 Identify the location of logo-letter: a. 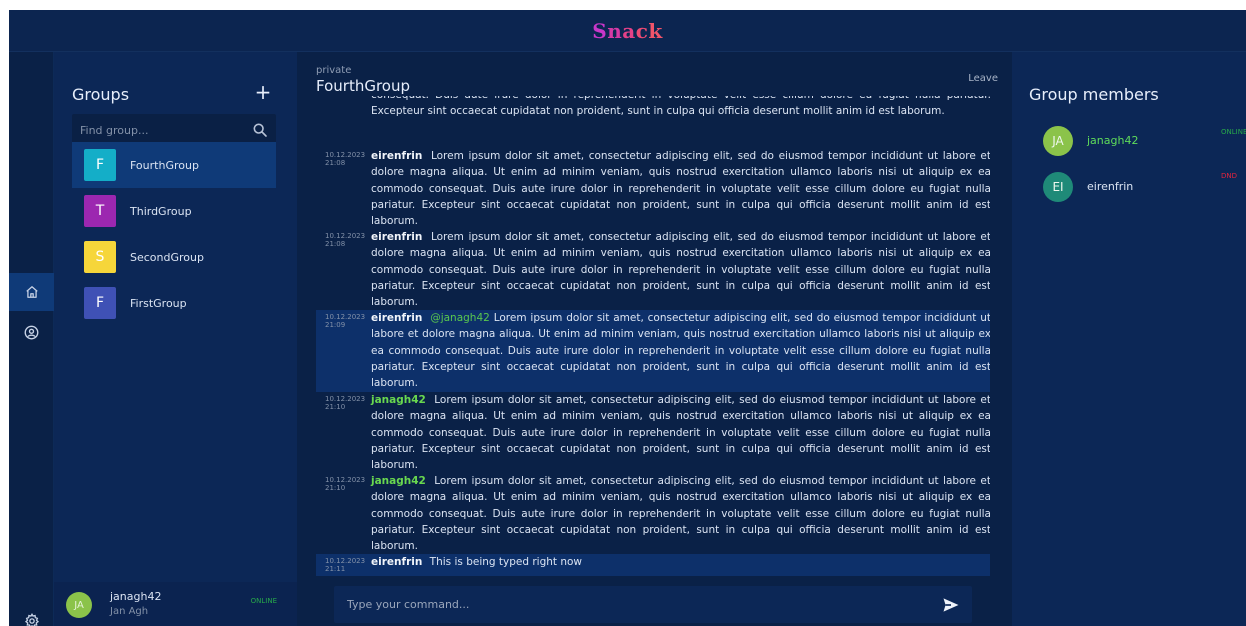
(629, 31).